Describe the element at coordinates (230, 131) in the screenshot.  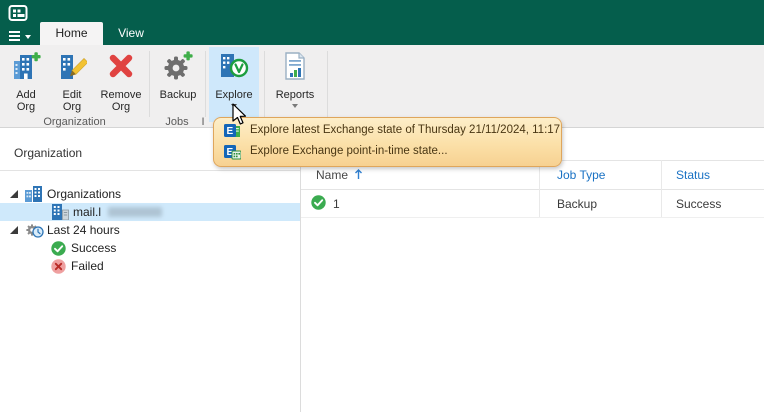
I see `svg-text: E` at that location.